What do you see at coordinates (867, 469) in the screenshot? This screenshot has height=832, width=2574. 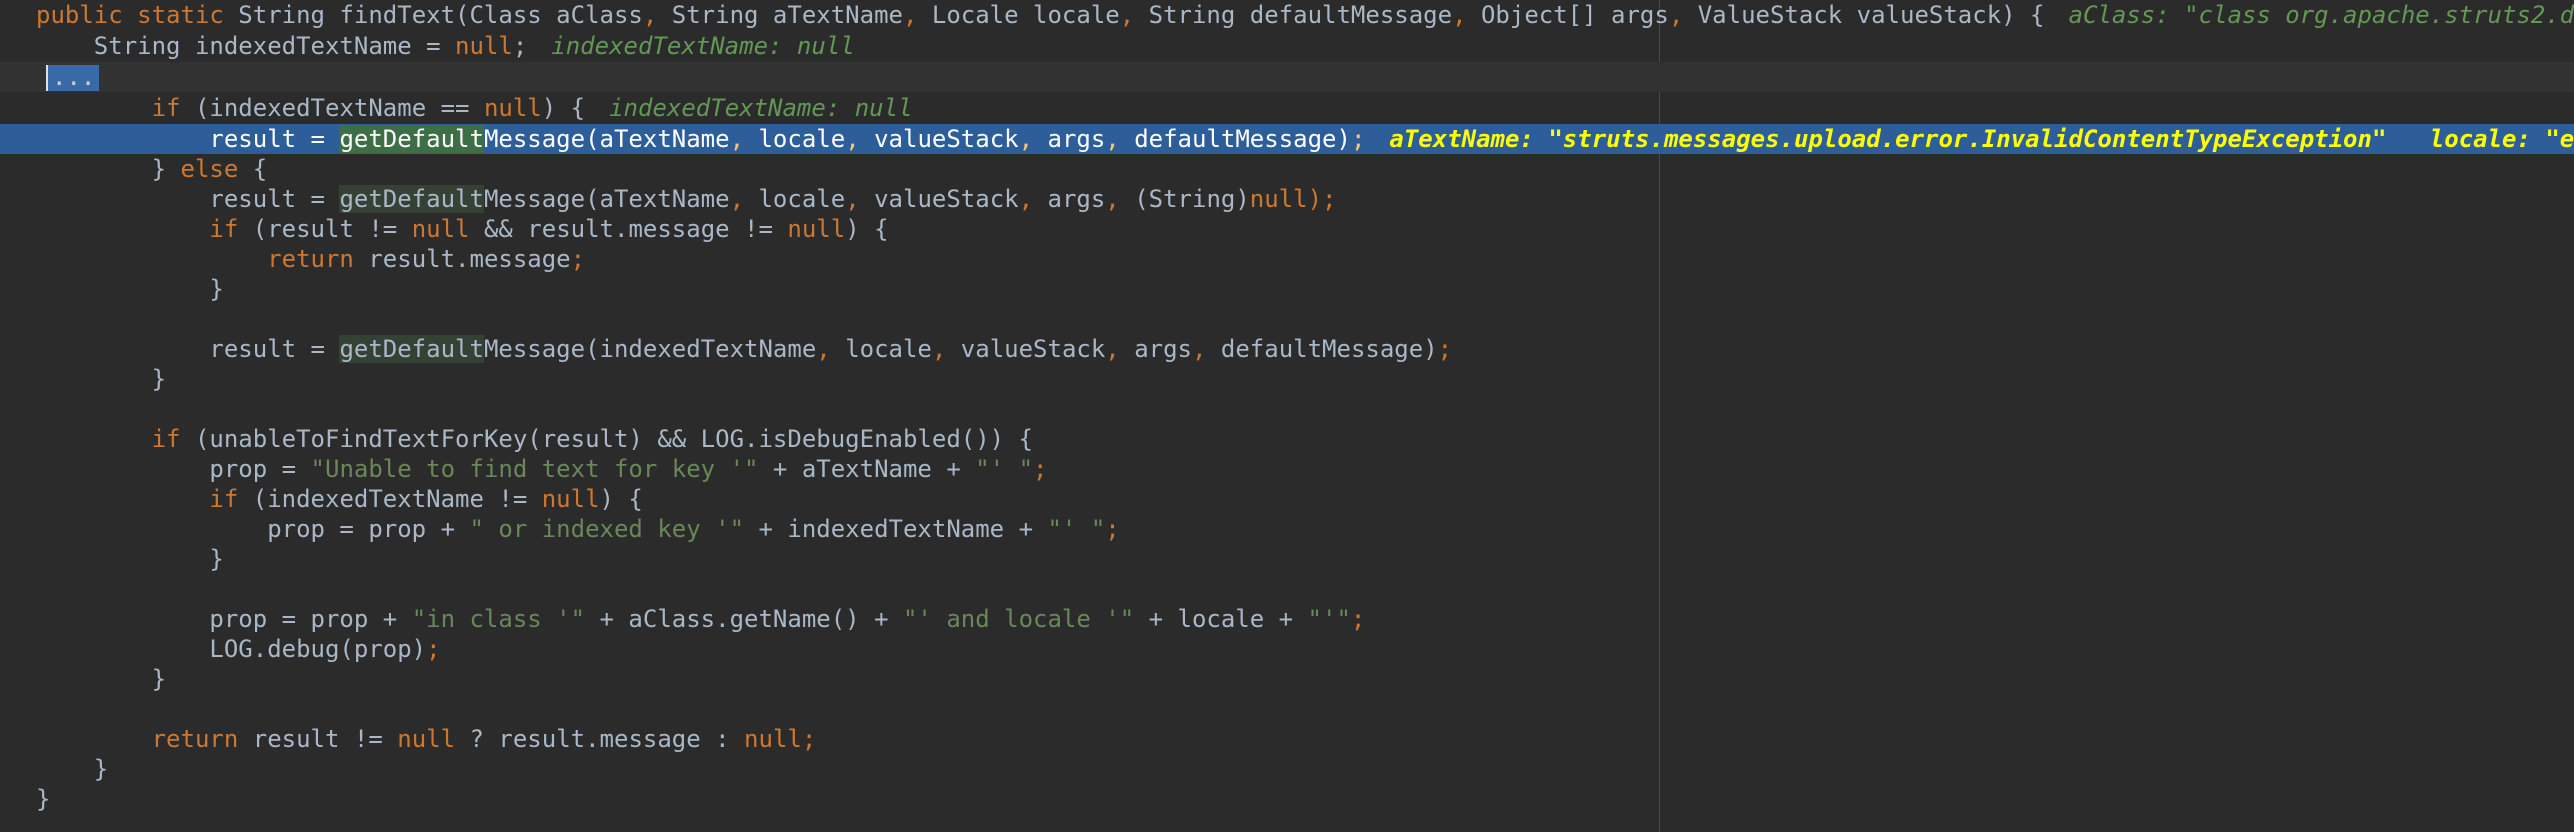 I see `code-token: + aTextName +` at bounding box center [867, 469].